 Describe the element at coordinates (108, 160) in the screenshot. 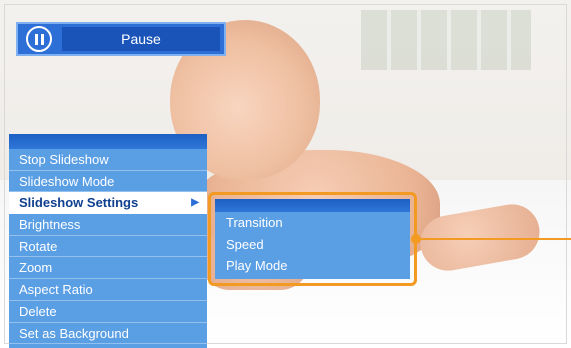

I see `menu-item-stop-slideshow: Stop Slideshow` at that location.